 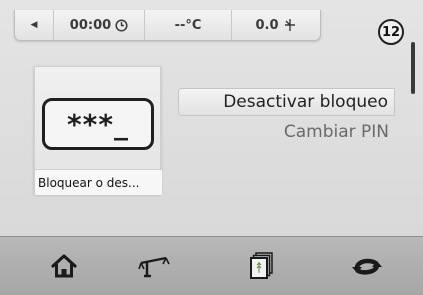 I want to click on scrollbar, so click(x=413, y=68).